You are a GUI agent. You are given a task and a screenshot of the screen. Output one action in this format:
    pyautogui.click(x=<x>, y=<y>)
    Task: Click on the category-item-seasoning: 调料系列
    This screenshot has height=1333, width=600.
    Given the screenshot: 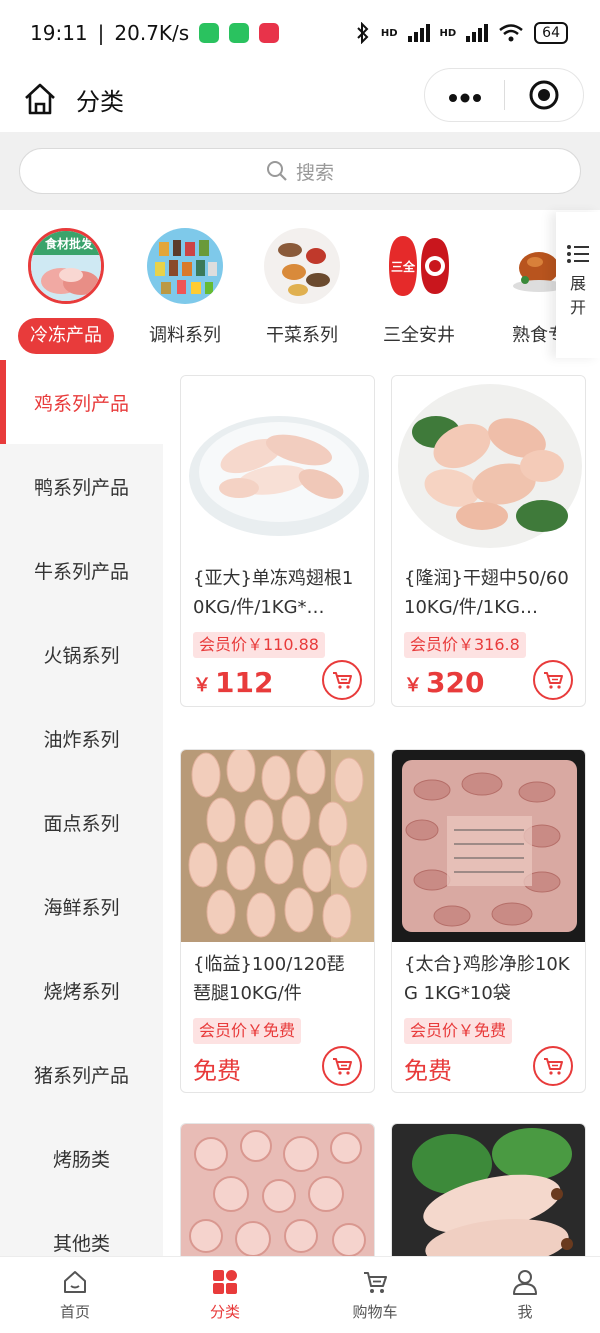 What is the action you would take?
    pyautogui.click(x=185, y=291)
    